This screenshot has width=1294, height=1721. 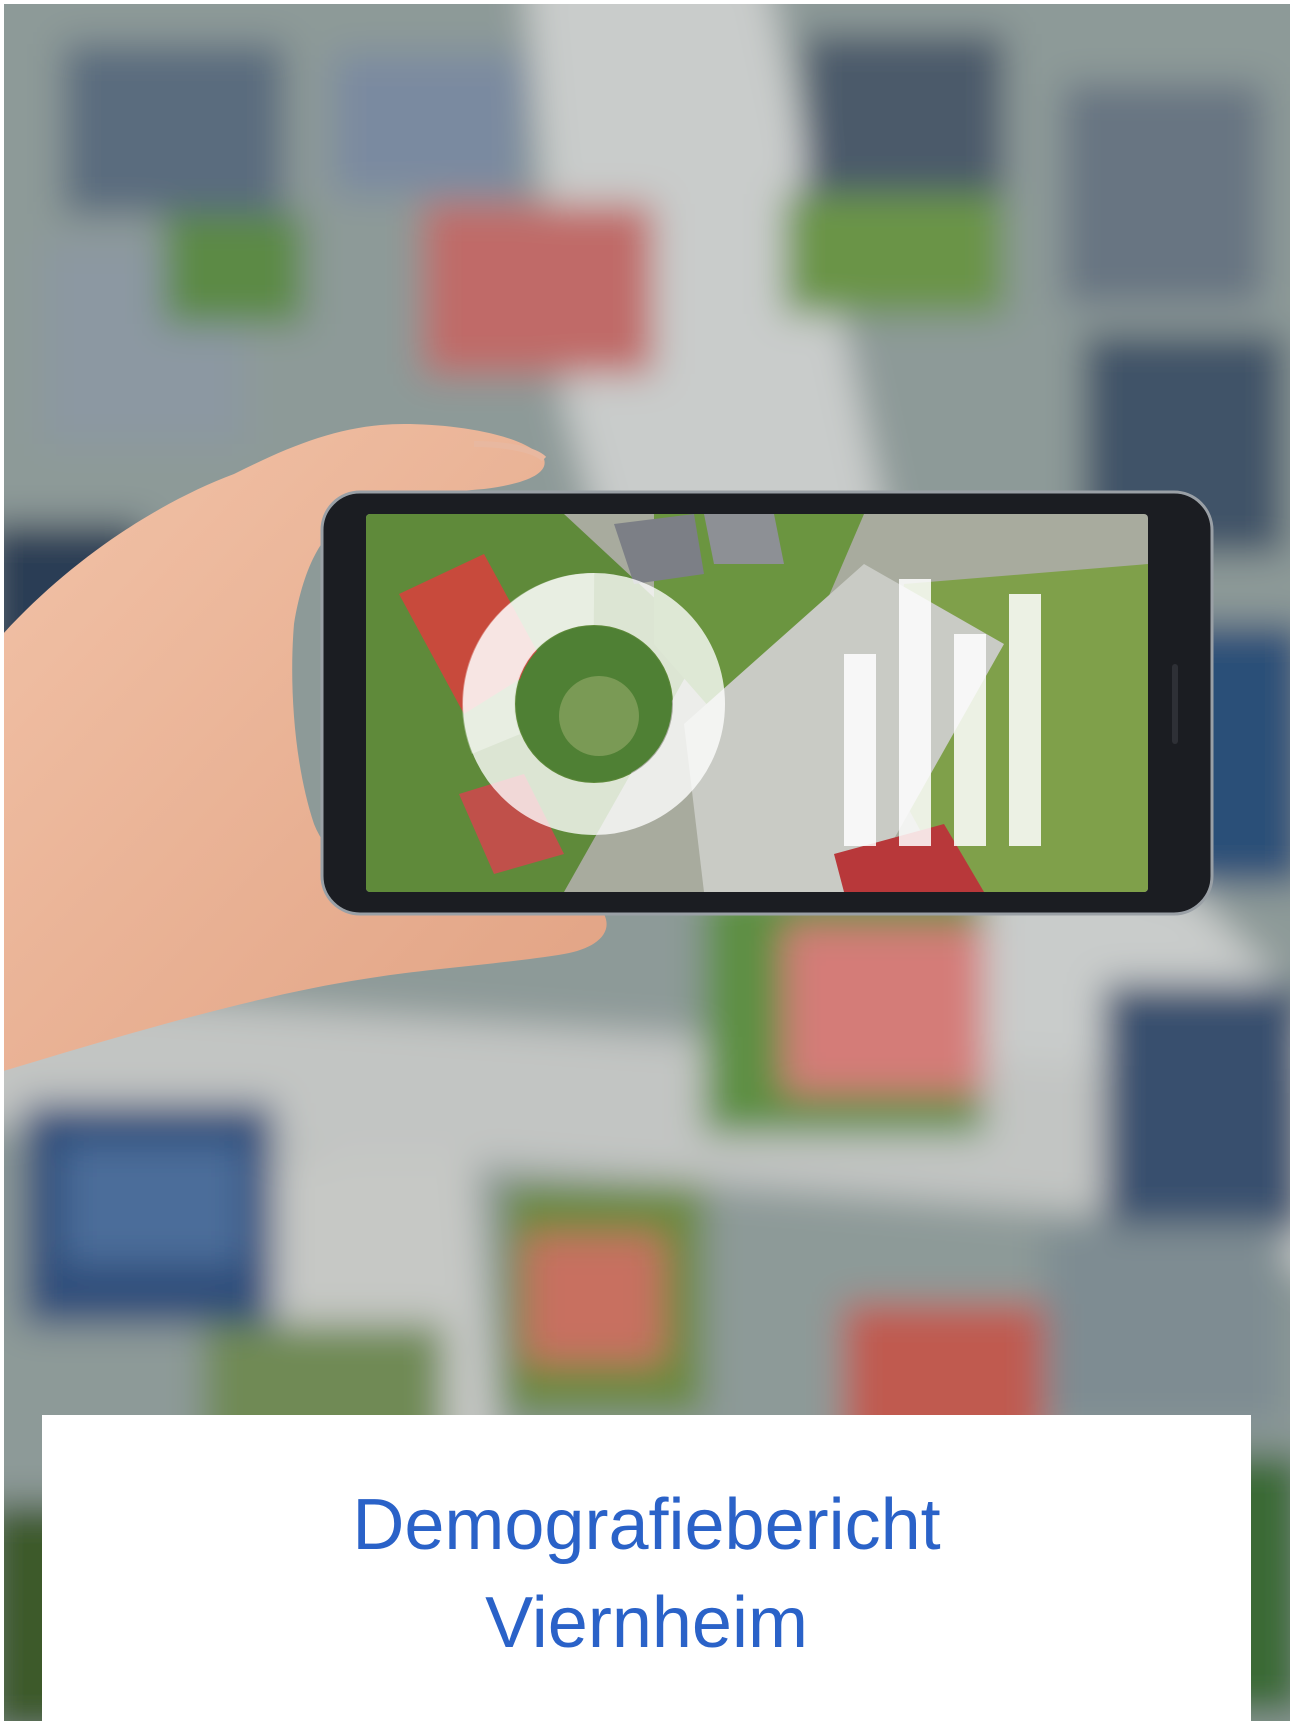 I want to click on report-title-line-1: Demografiebericht, so click(x=646, y=1525).